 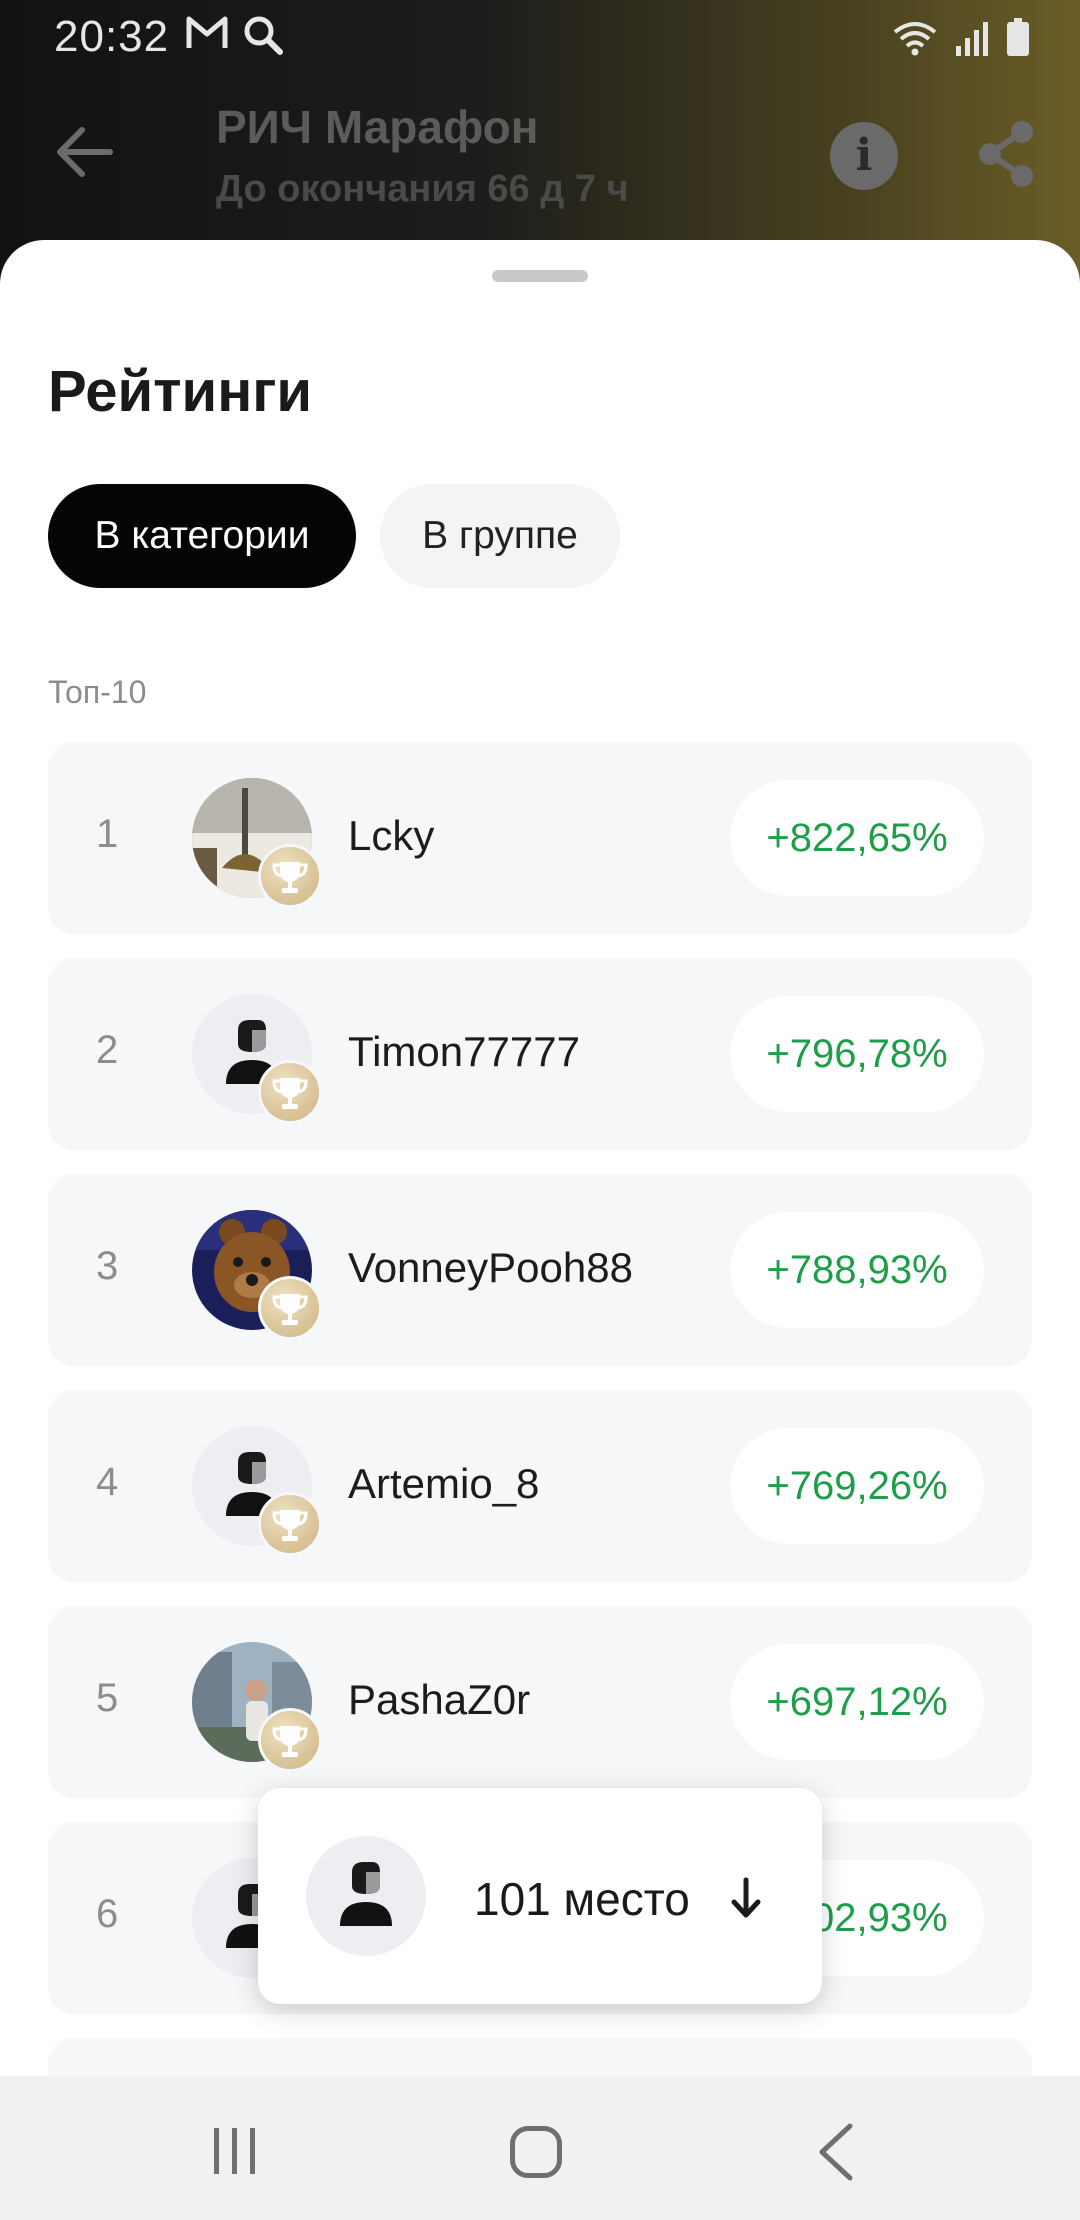 I want to click on leaderboard-row, so click(x=540, y=2057).